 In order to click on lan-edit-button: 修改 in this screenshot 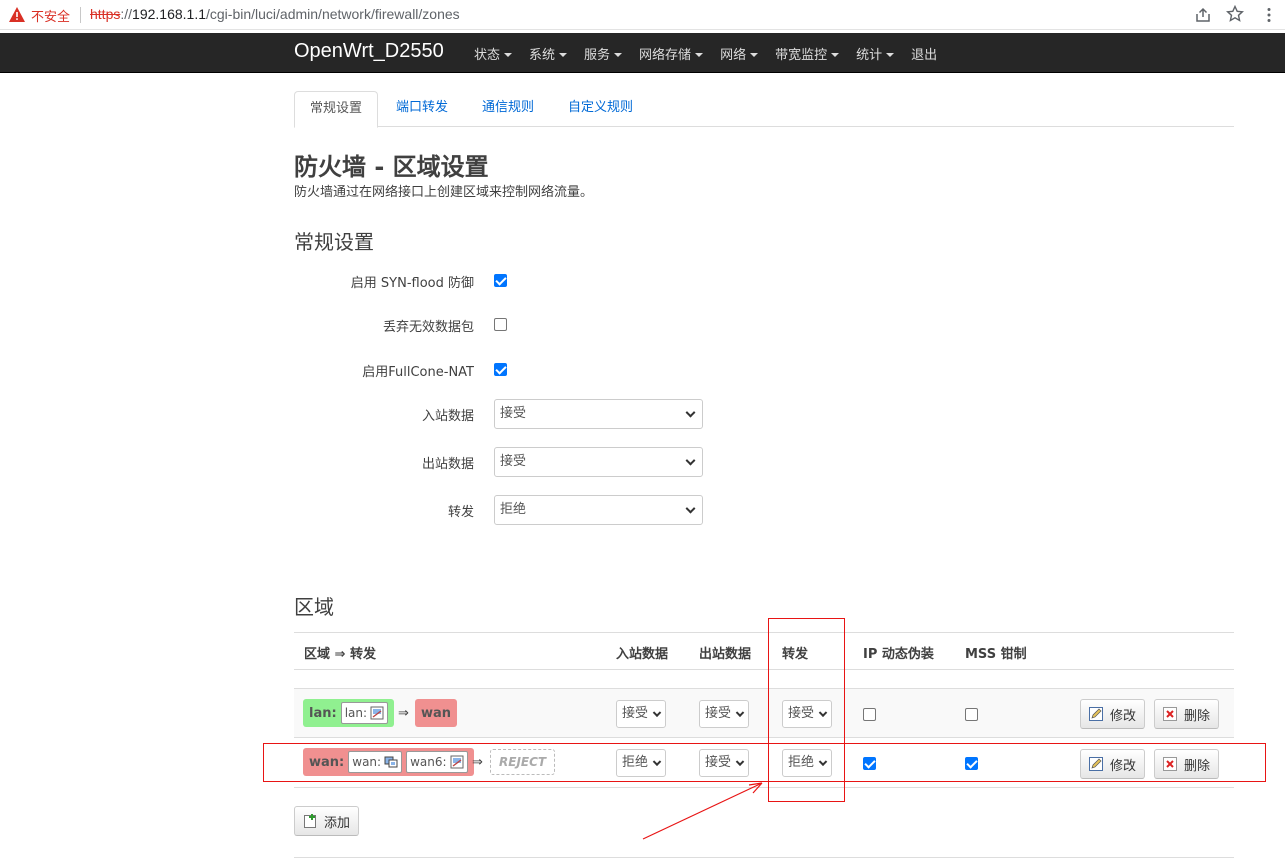, I will do `click(1113, 714)`.